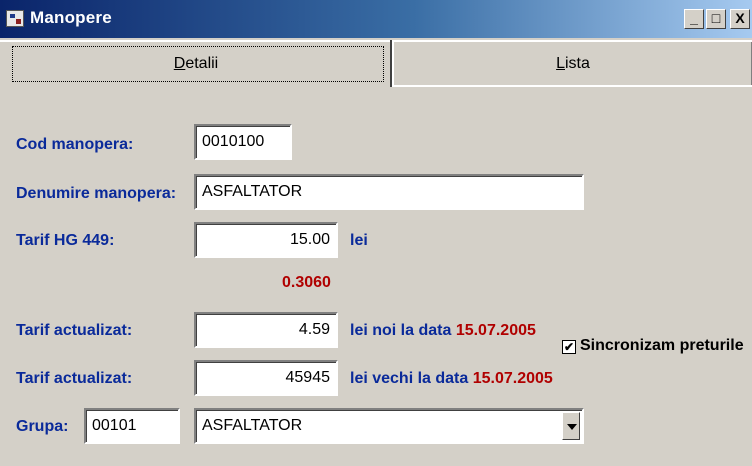 Image resolution: width=752 pixels, height=466 pixels. I want to click on lei-vechi-label: lei vechi la data, so click(409, 378).